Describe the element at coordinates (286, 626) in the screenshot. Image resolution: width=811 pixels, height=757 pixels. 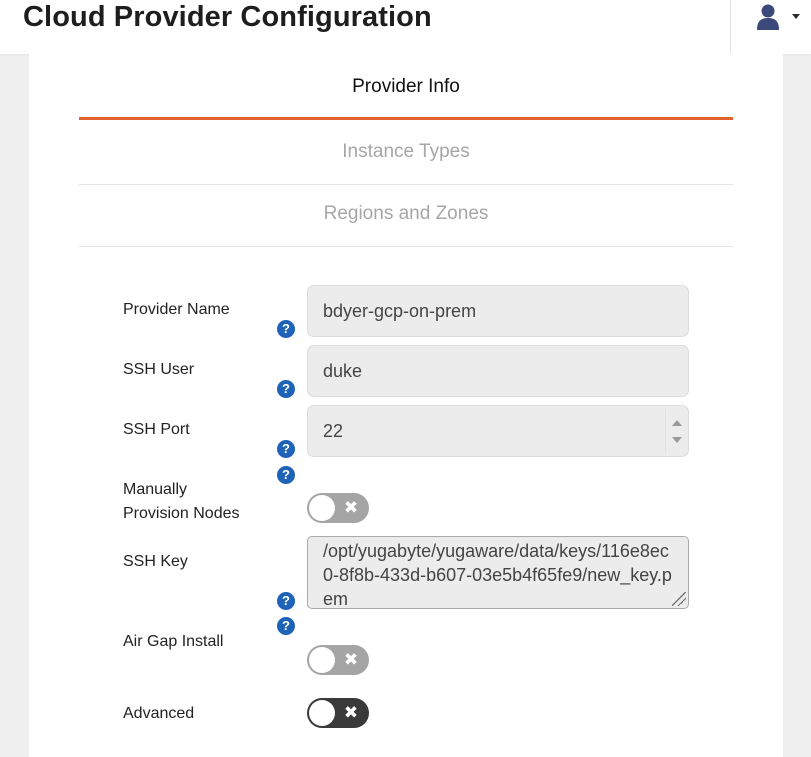
I see `air-gap-help-icon: ?` at that location.